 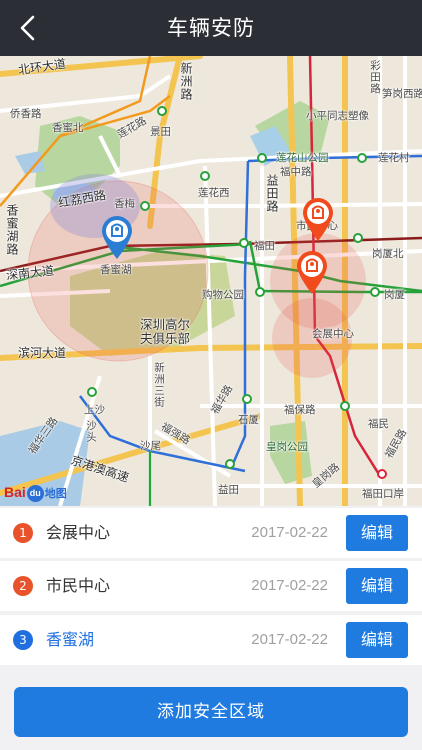 I want to click on list-item: 3 香蜜湖 2017-02-22 编辑, so click(x=211, y=640).